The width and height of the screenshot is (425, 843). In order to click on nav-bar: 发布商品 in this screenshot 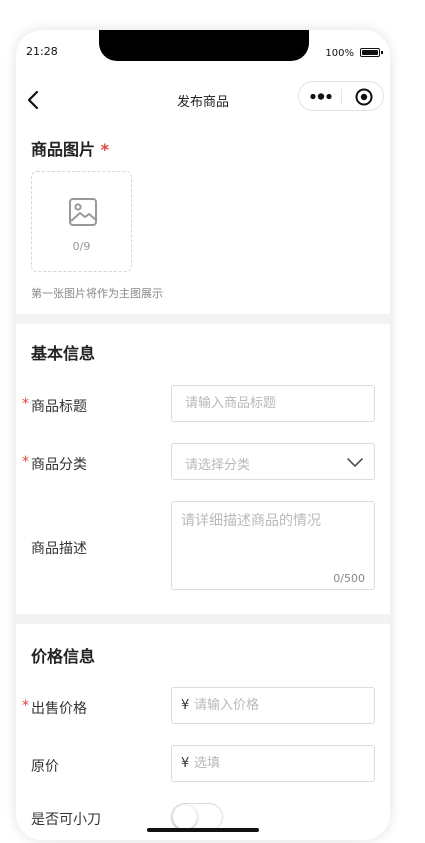, I will do `click(203, 100)`.